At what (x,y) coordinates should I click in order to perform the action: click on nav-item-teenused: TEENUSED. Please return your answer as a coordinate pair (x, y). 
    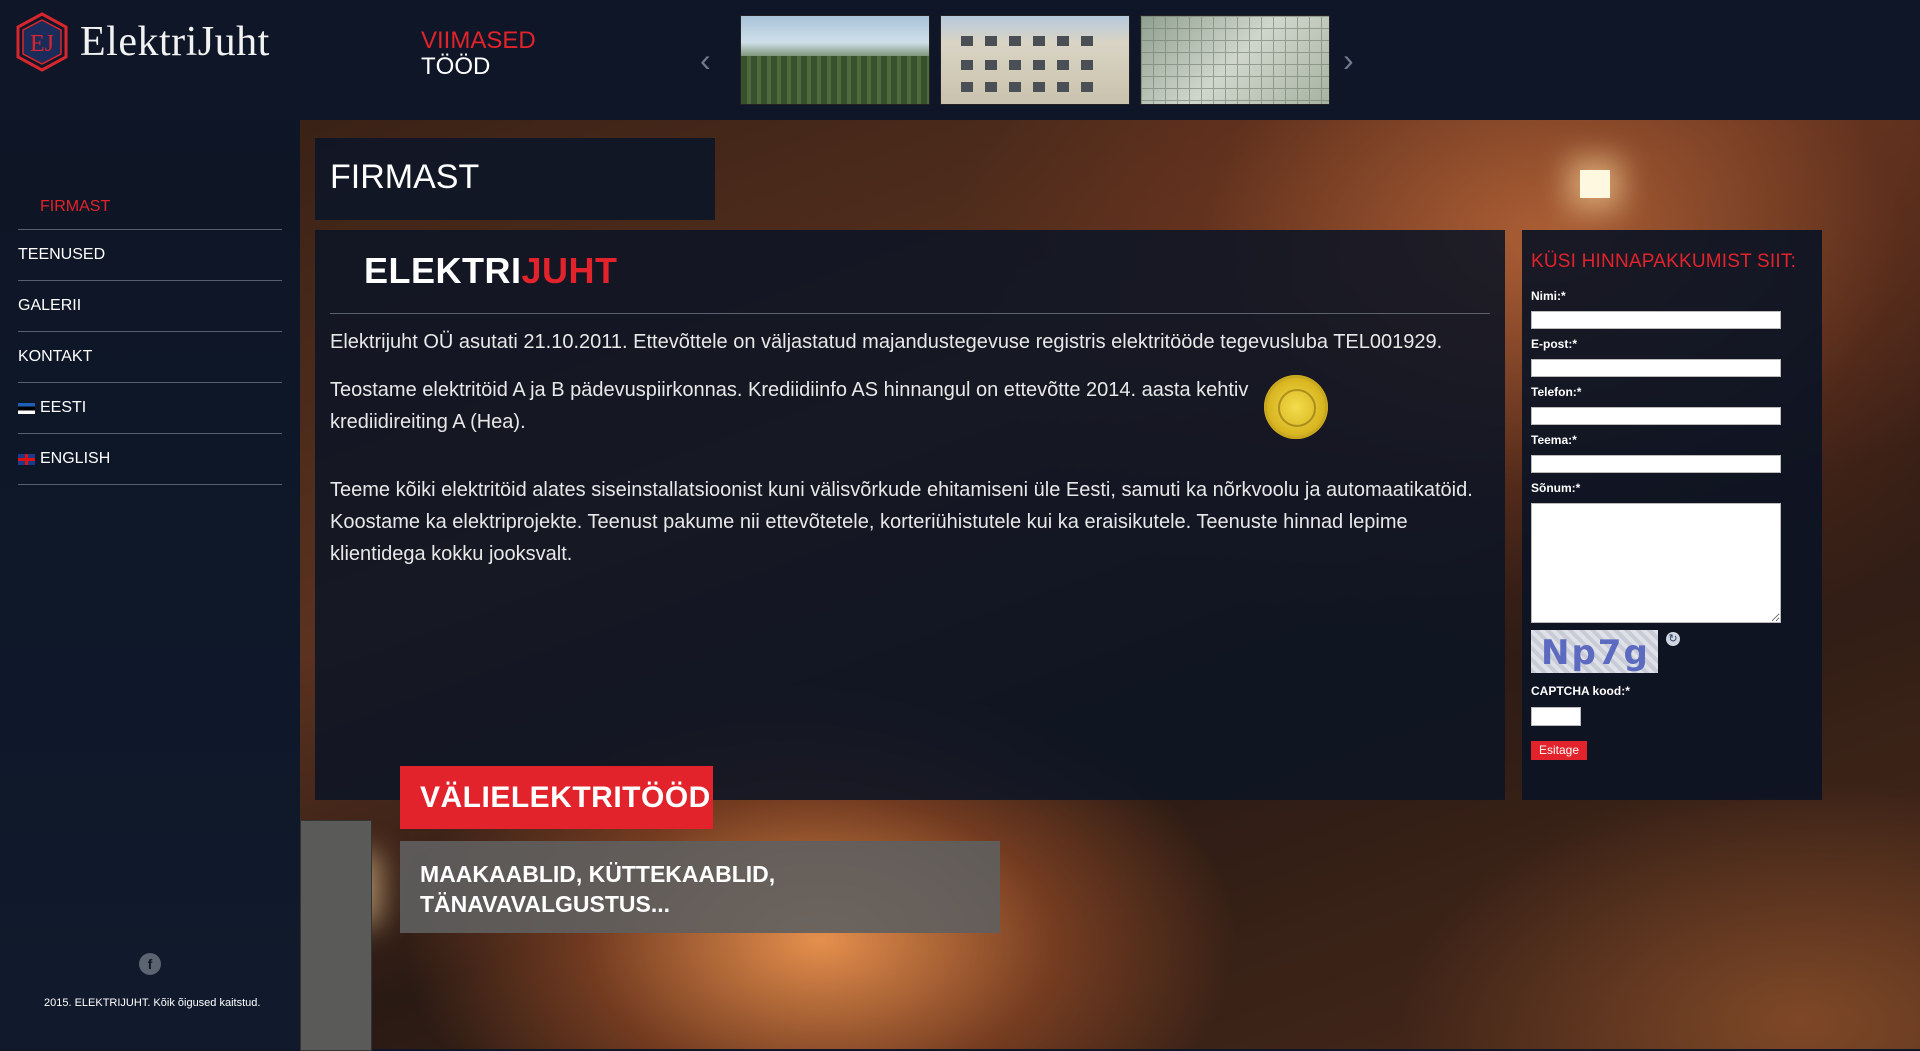
    Looking at the image, I should click on (150, 255).